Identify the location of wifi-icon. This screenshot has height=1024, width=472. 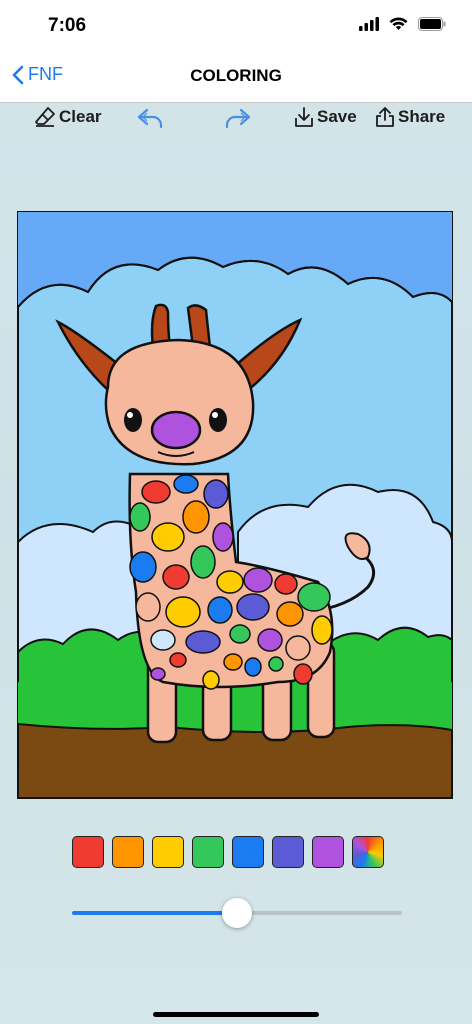
(398, 23).